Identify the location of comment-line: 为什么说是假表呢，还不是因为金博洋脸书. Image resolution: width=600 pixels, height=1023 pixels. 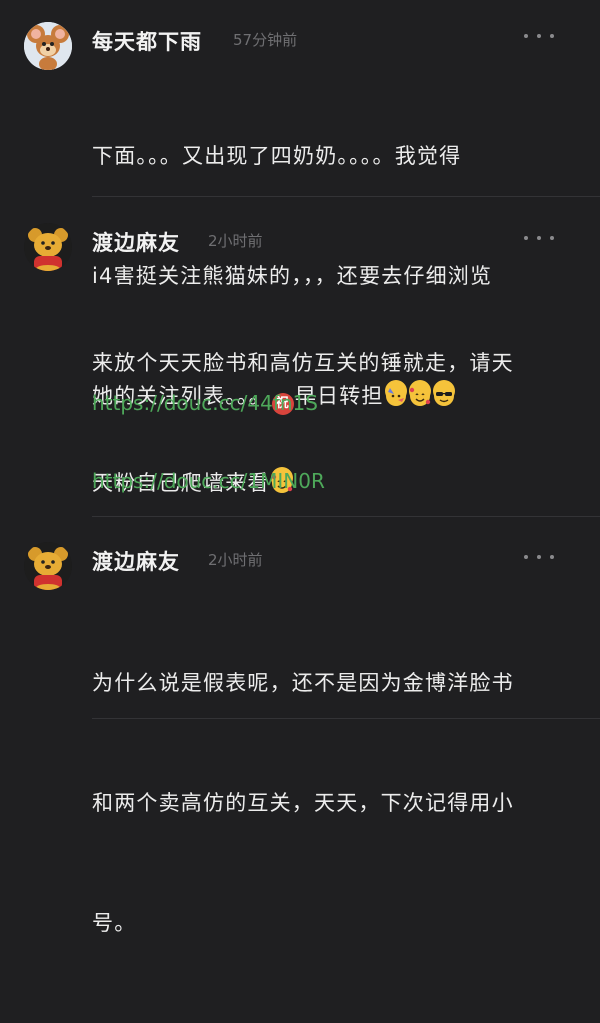
(303, 683).